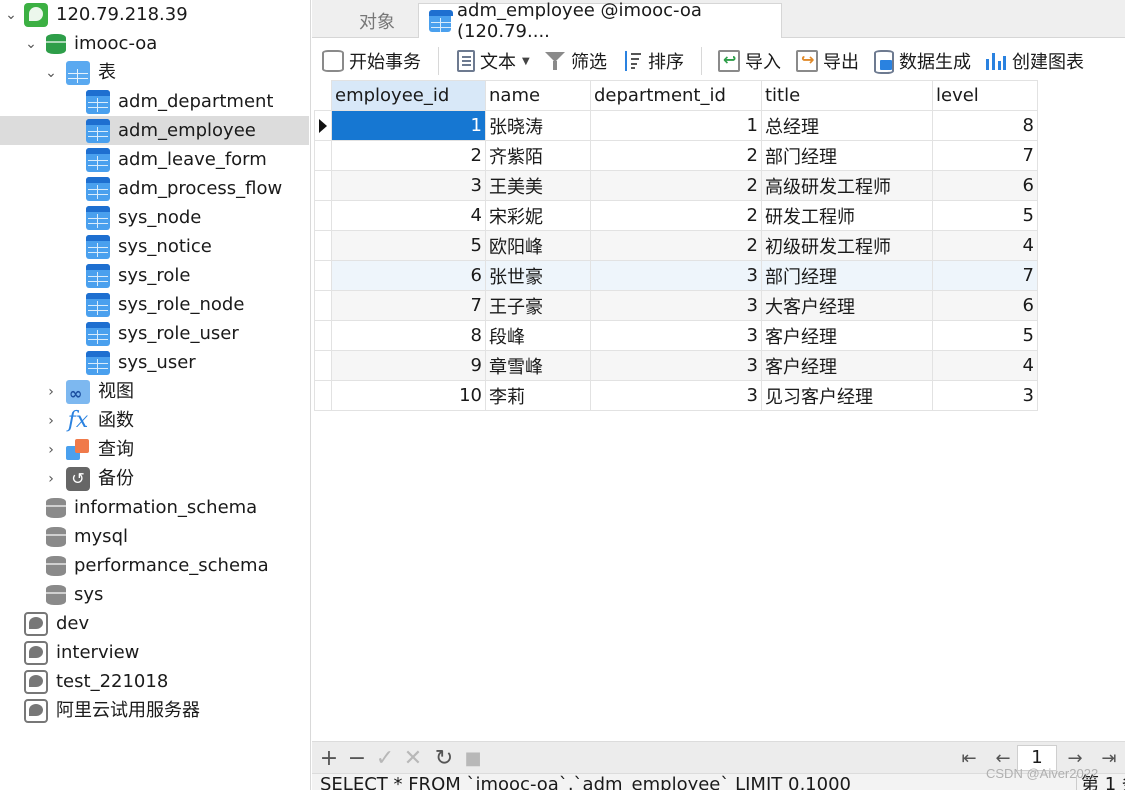 The image size is (1125, 790). Describe the element at coordinates (1034, 61) in the screenshot. I see `create-chart-button: 创建图表` at that location.